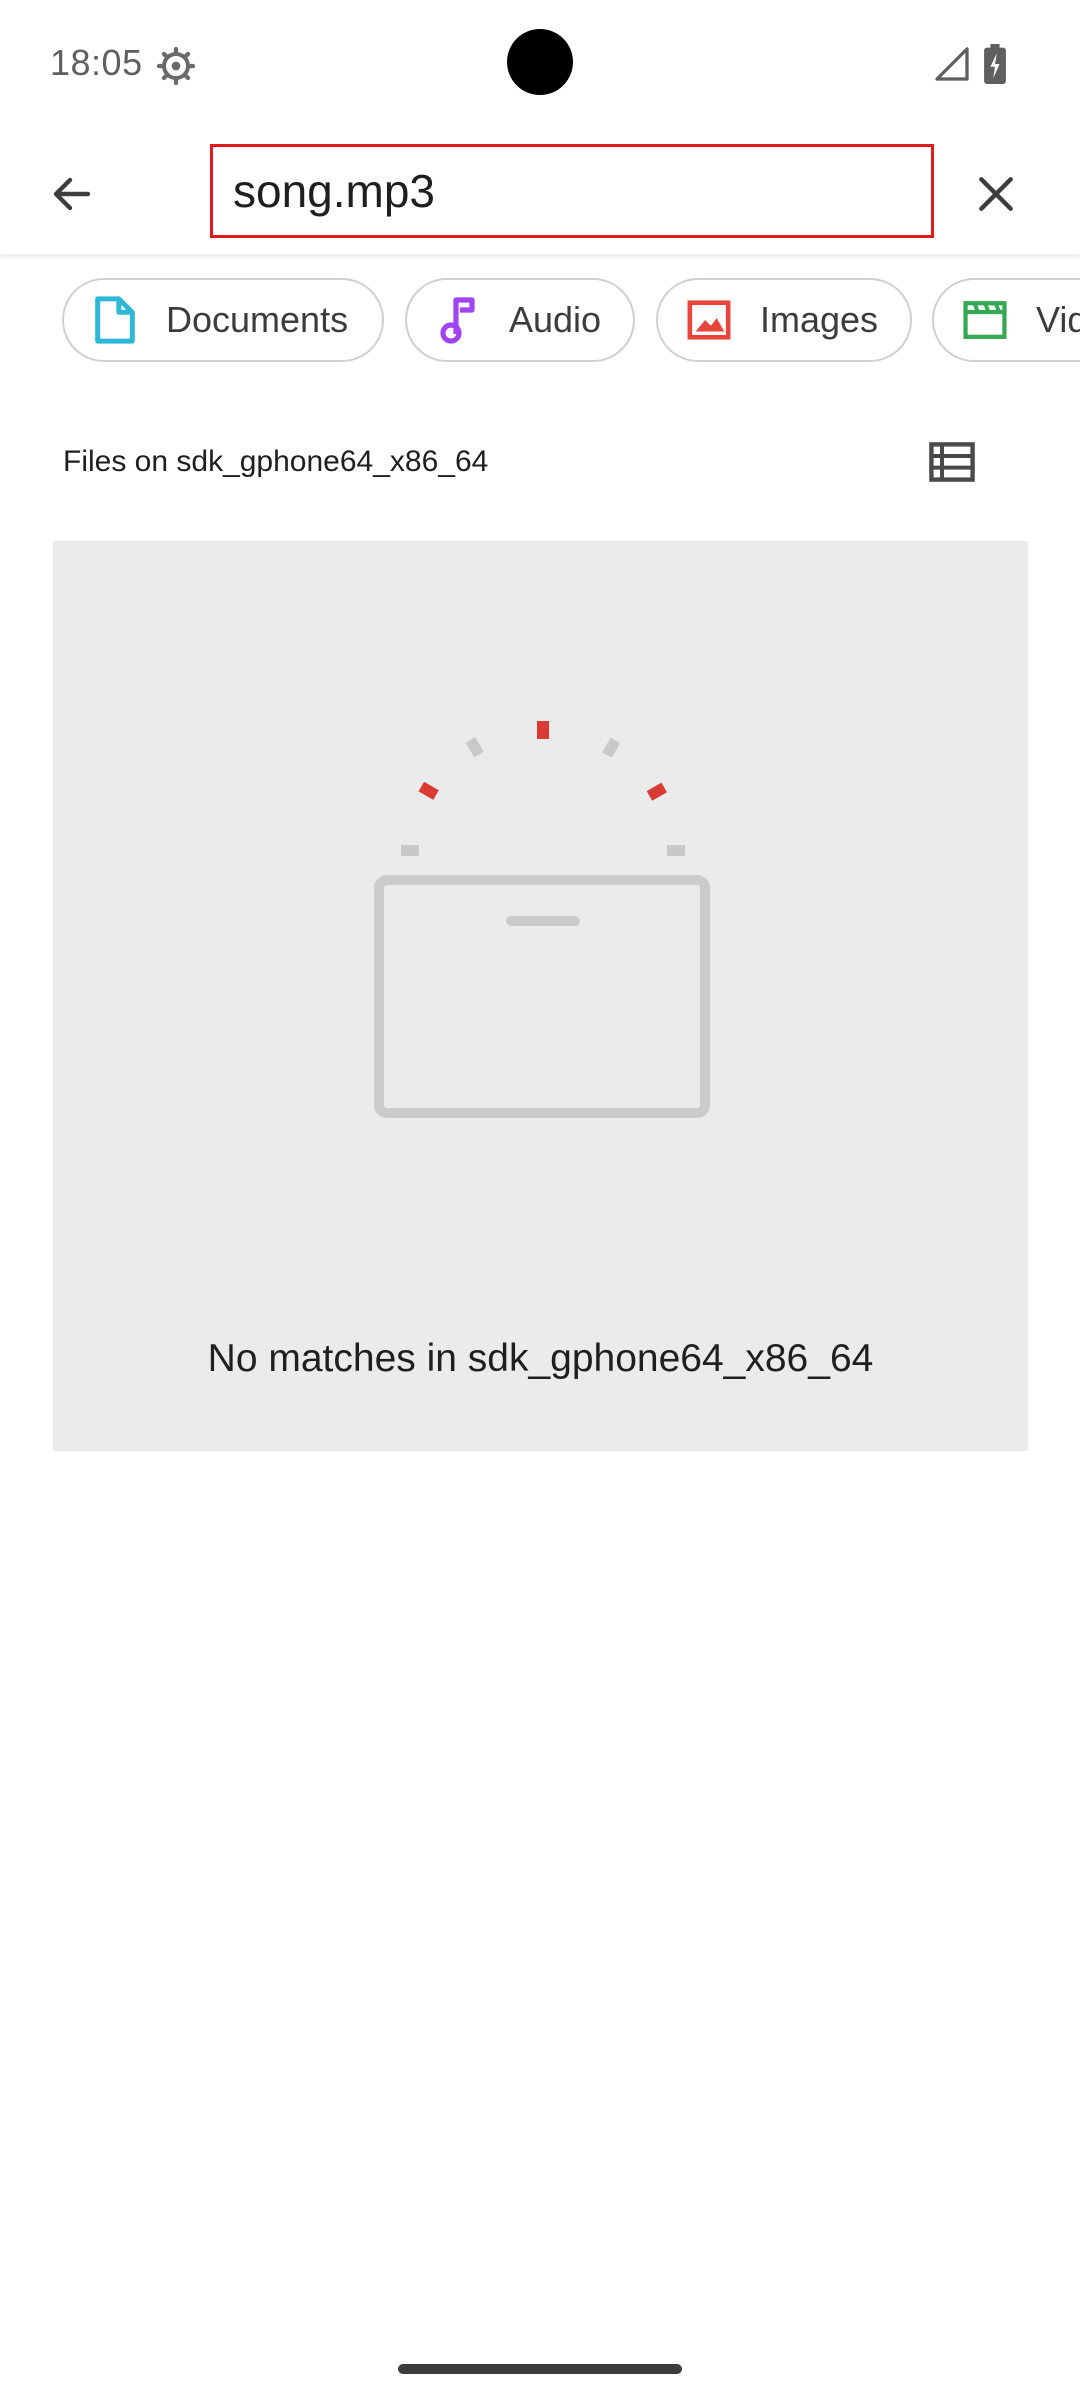 This screenshot has width=1080, height=2400. I want to click on empty-state-message: No matches in sdk_gphone64_x86_64, so click(540, 1358).